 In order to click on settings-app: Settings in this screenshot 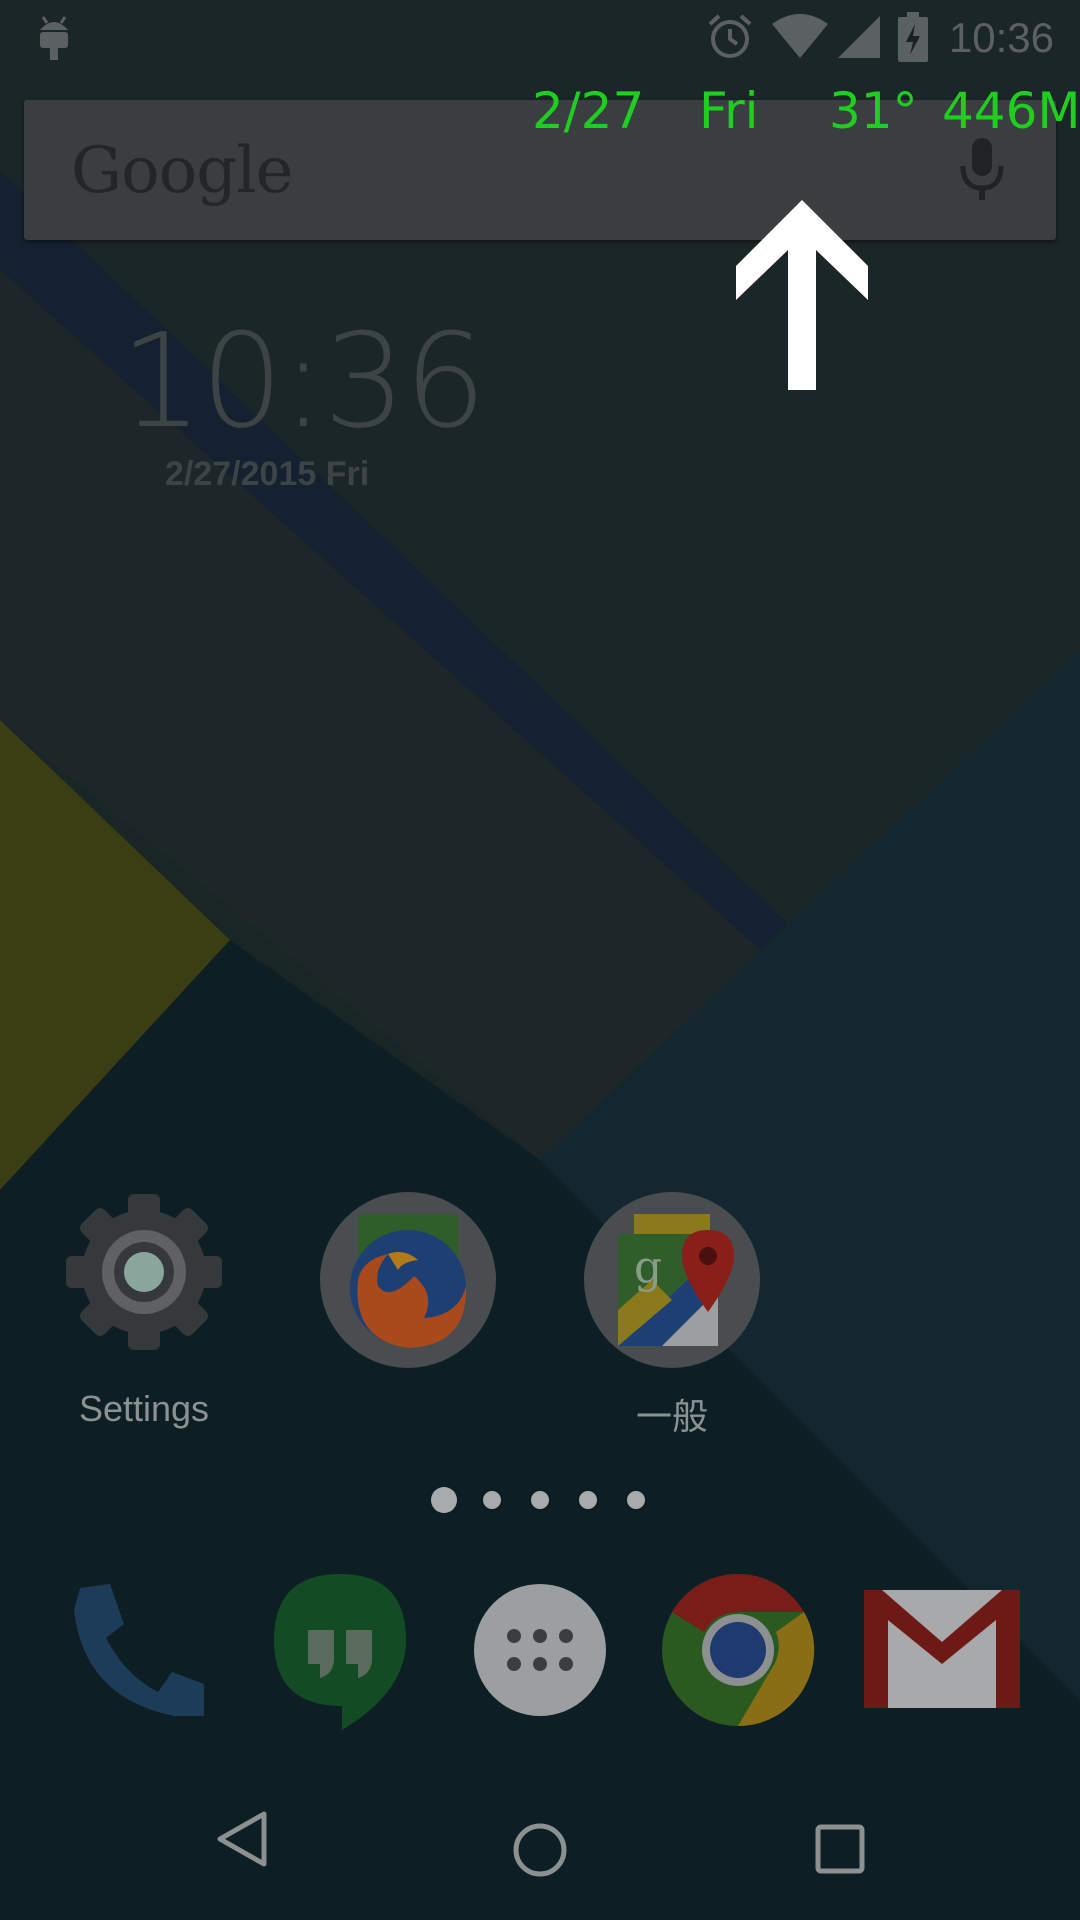, I will do `click(144, 1315)`.